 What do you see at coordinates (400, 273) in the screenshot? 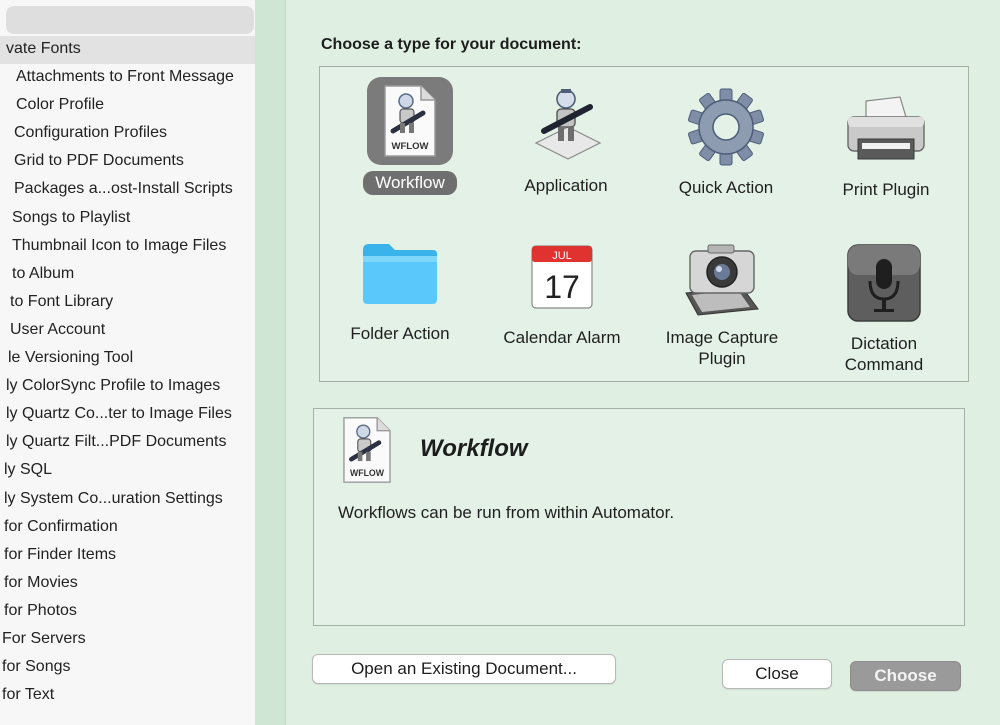
I see `folder-icon` at bounding box center [400, 273].